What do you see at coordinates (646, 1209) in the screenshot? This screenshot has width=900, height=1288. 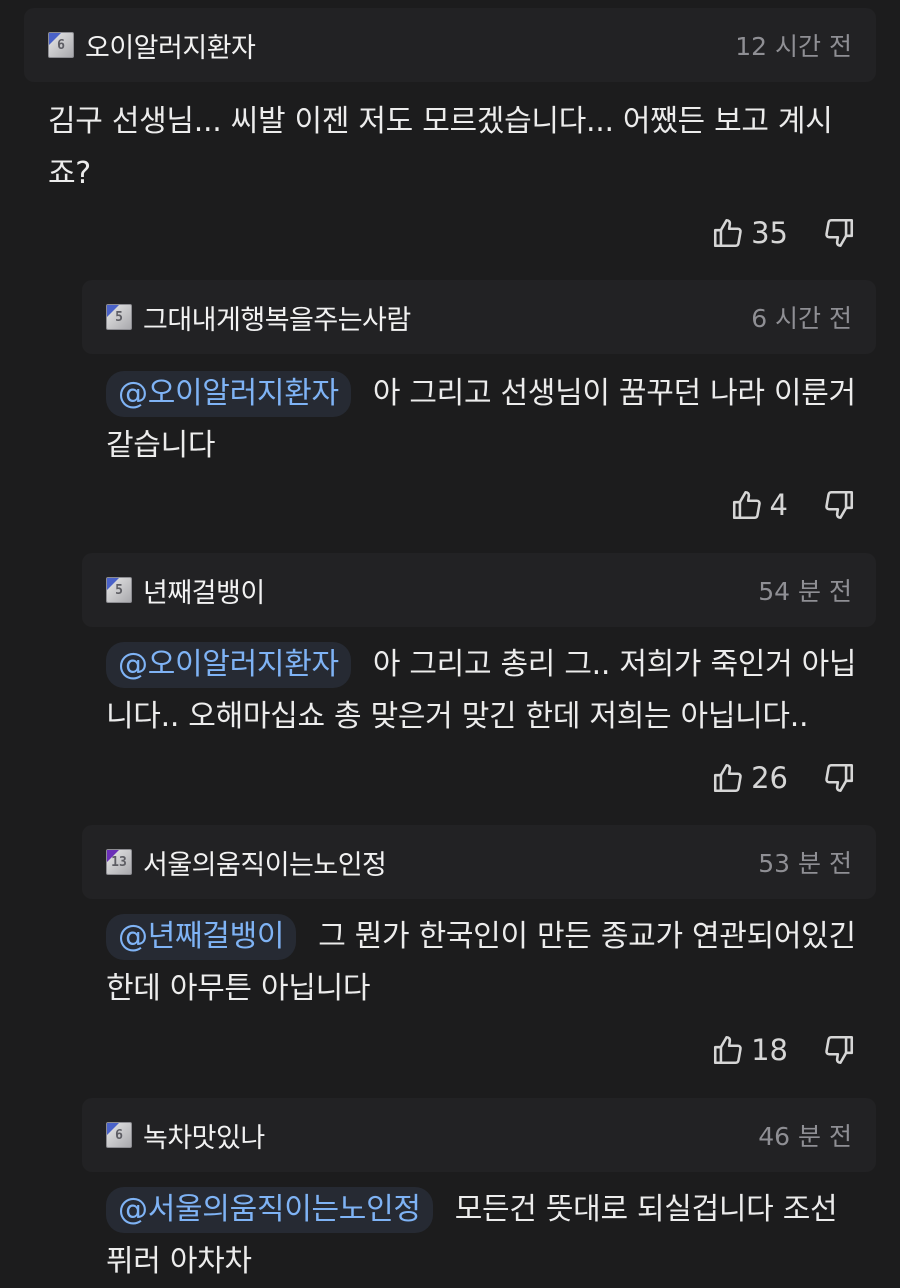 I see `comment-text-line: 모든건 뜻대로 되실겁니다 조선` at bounding box center [646, 1209].